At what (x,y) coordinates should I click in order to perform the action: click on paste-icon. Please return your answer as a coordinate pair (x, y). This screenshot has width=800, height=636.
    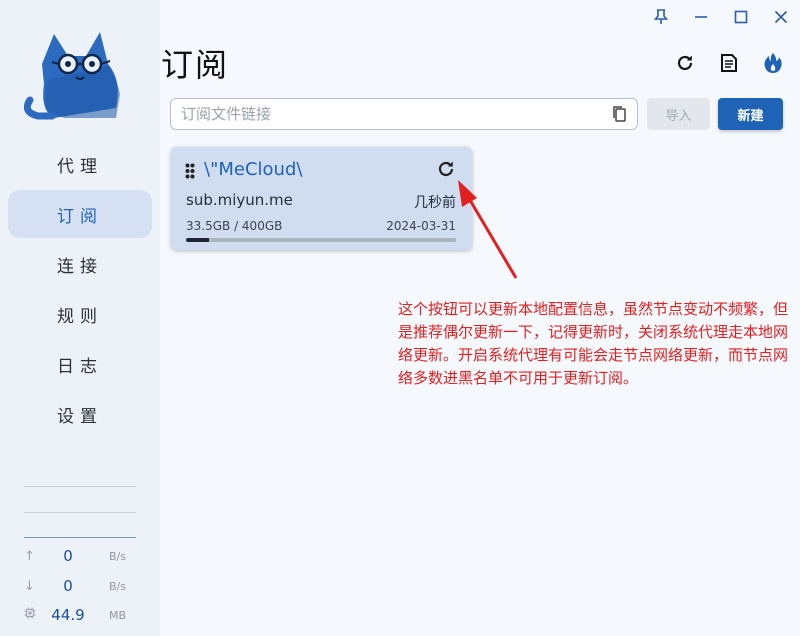
    Looking at the image, I should click on (619, 114).